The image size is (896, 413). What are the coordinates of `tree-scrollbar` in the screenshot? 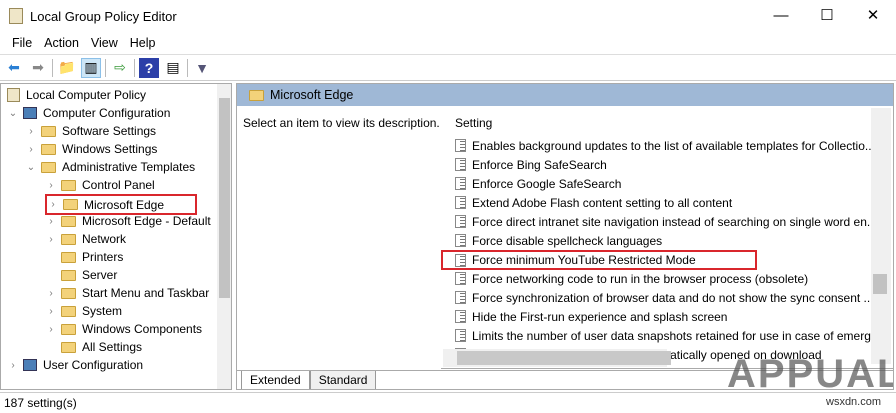 It's located at (224, 236).